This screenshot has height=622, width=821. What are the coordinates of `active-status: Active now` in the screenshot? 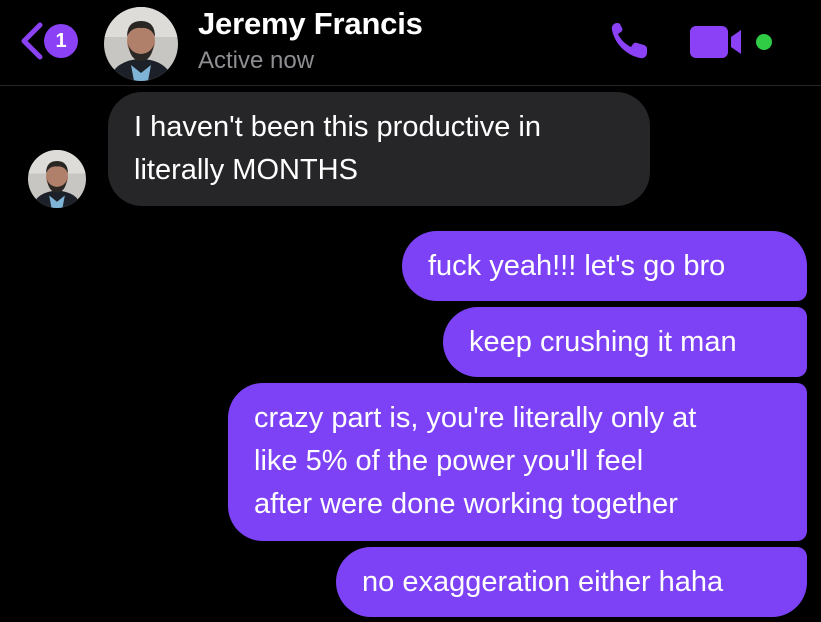 It's located at (256, 60).